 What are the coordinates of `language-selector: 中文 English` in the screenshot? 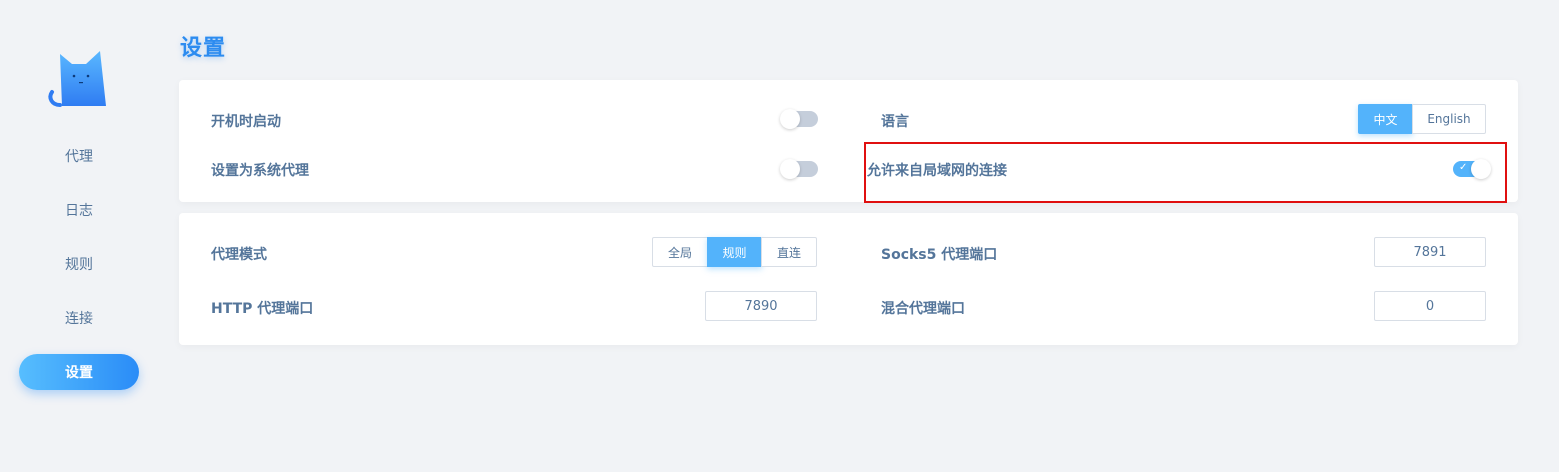 It's located at (1422, 119).